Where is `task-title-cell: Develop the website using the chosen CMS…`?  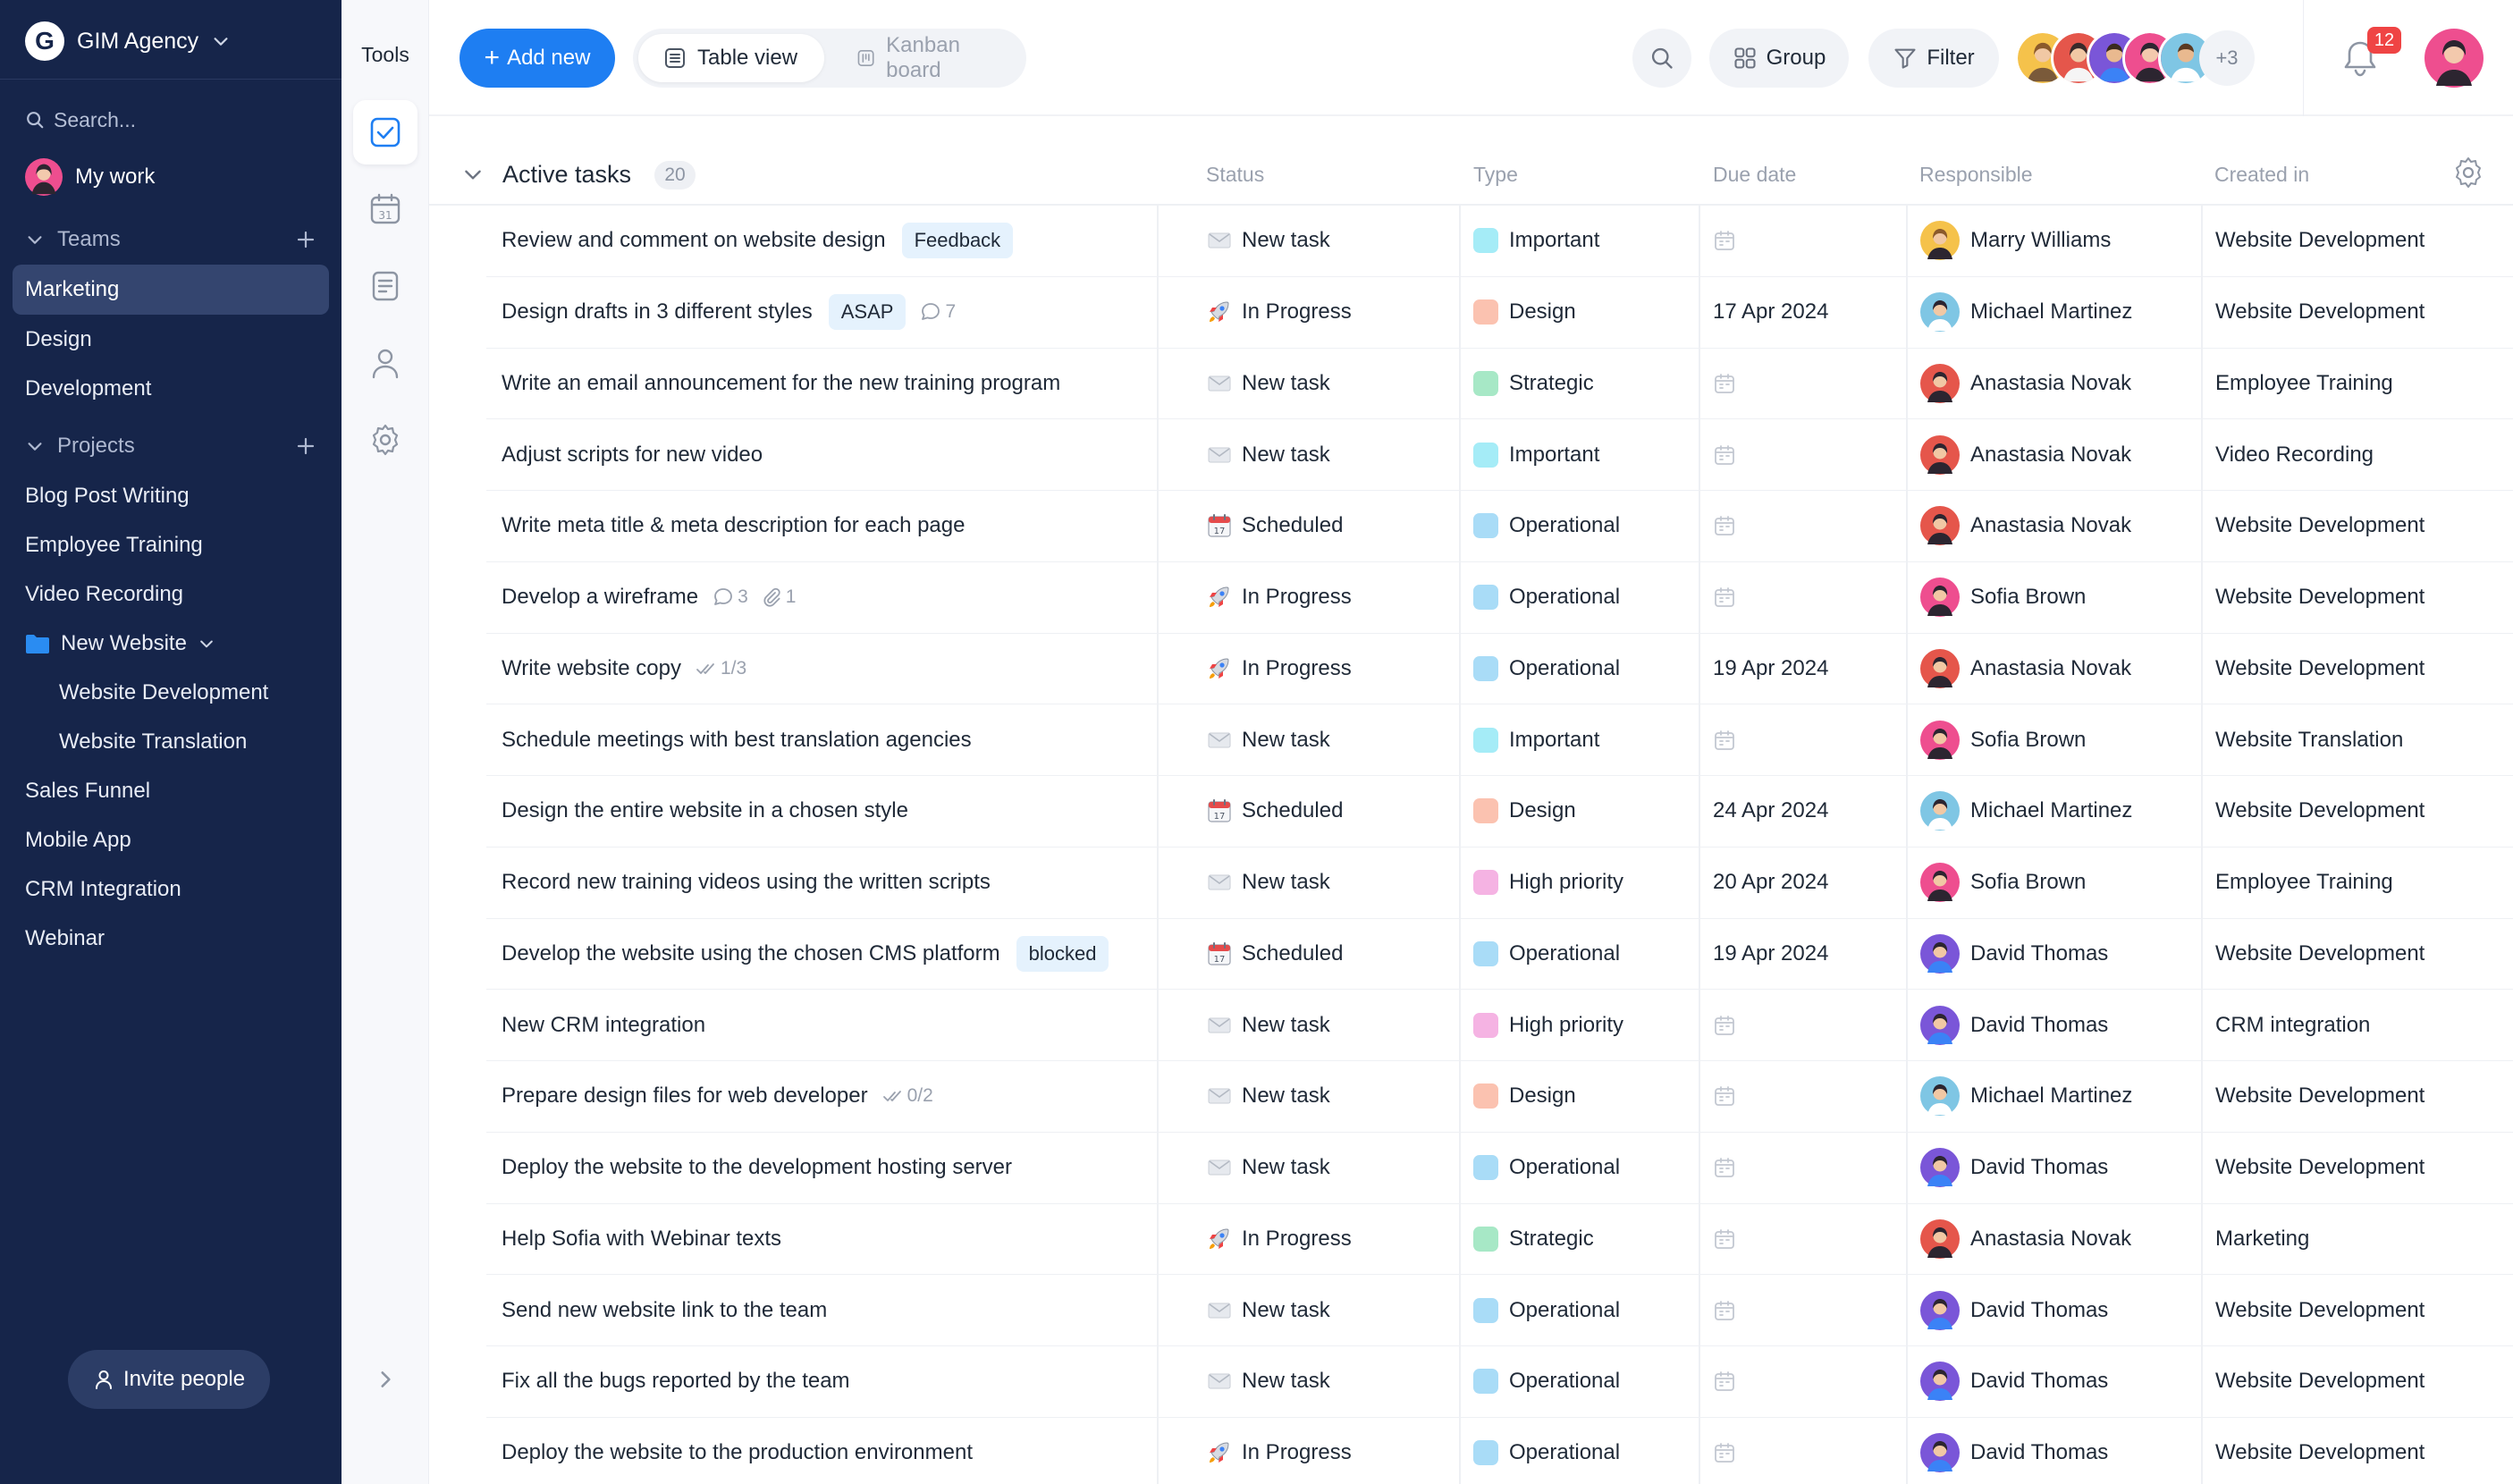
task-title-cell: Develop the website using the chosen CMS… is located at coordinates (805, 954).